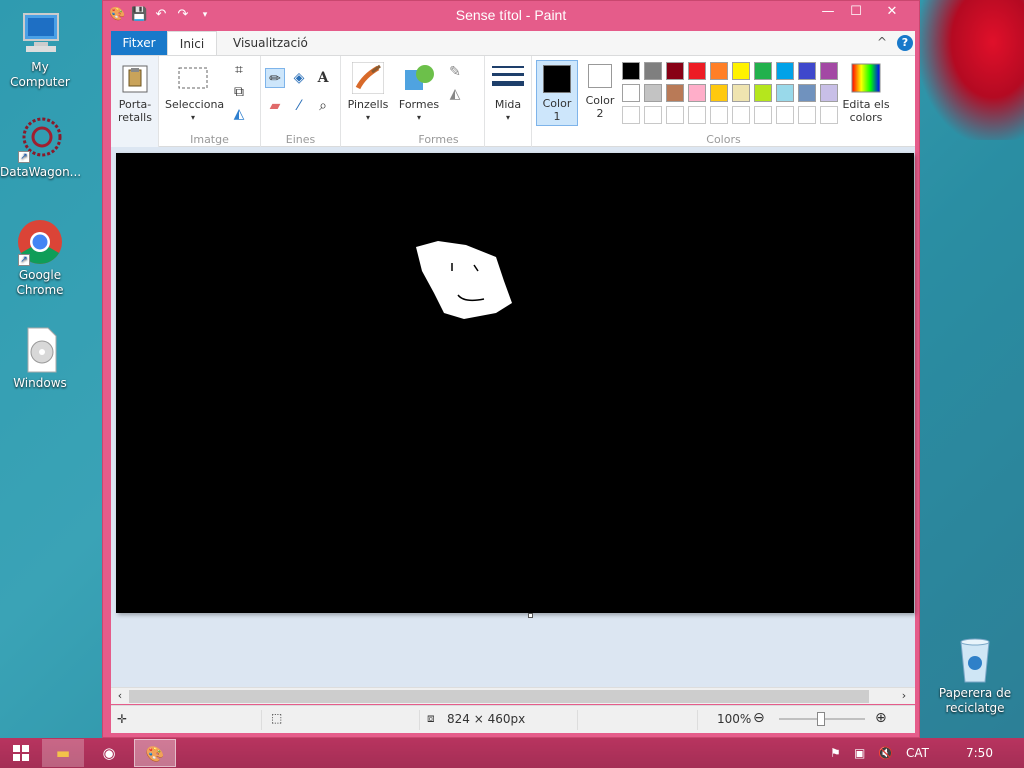 This screenshot has height=768, width=1024. I want to click on network-icon: ▣, so click(859, 753).